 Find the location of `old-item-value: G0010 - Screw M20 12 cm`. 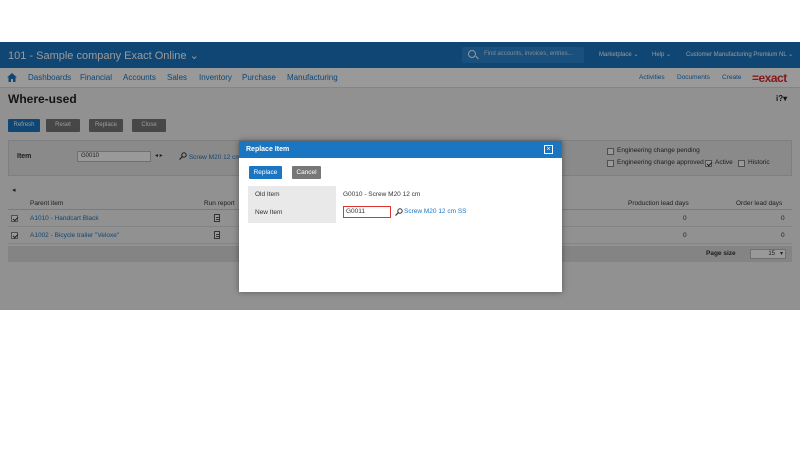

old-item-value: G0010 - Screw M20 12 cm is located at coordinates (382, 194).